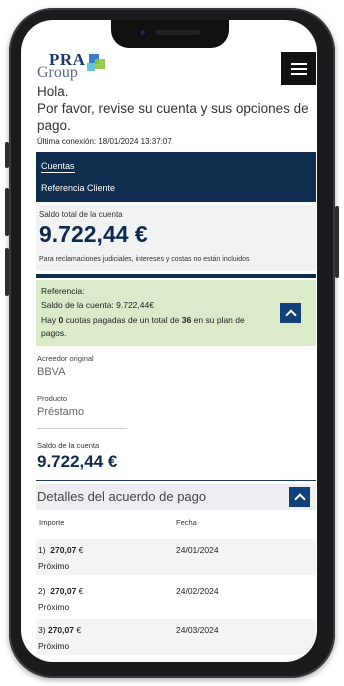  I want to click on phone-power-button, so click(337, 242).